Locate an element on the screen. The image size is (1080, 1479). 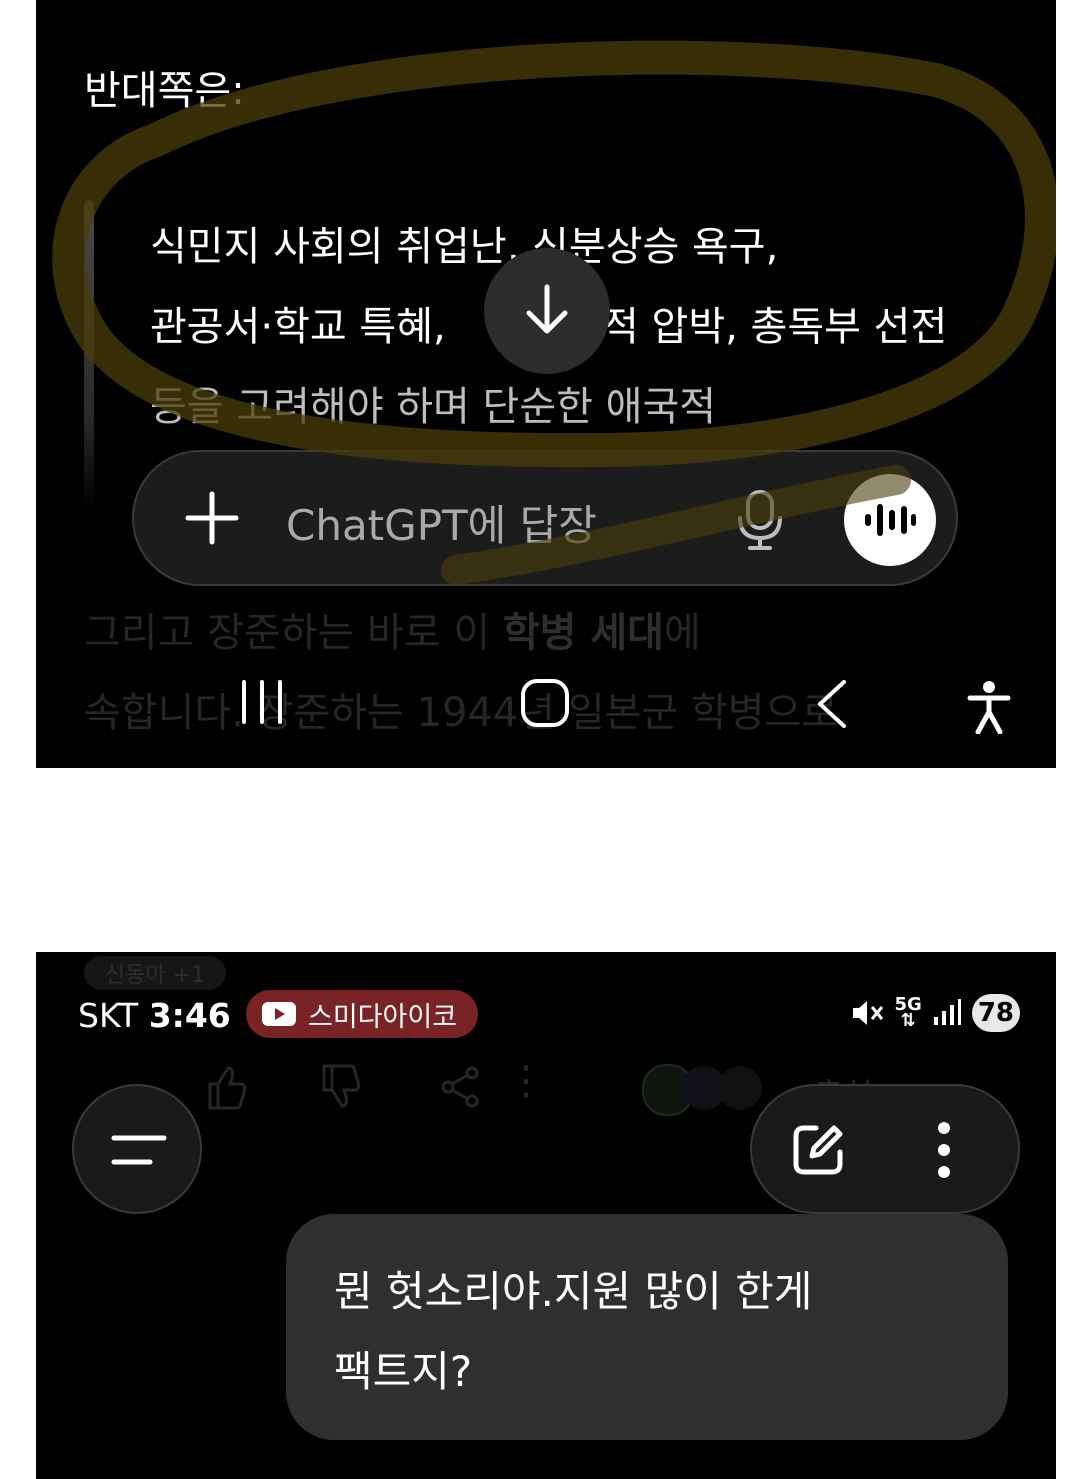
source-avatar is located at coordinates (740, 1088).